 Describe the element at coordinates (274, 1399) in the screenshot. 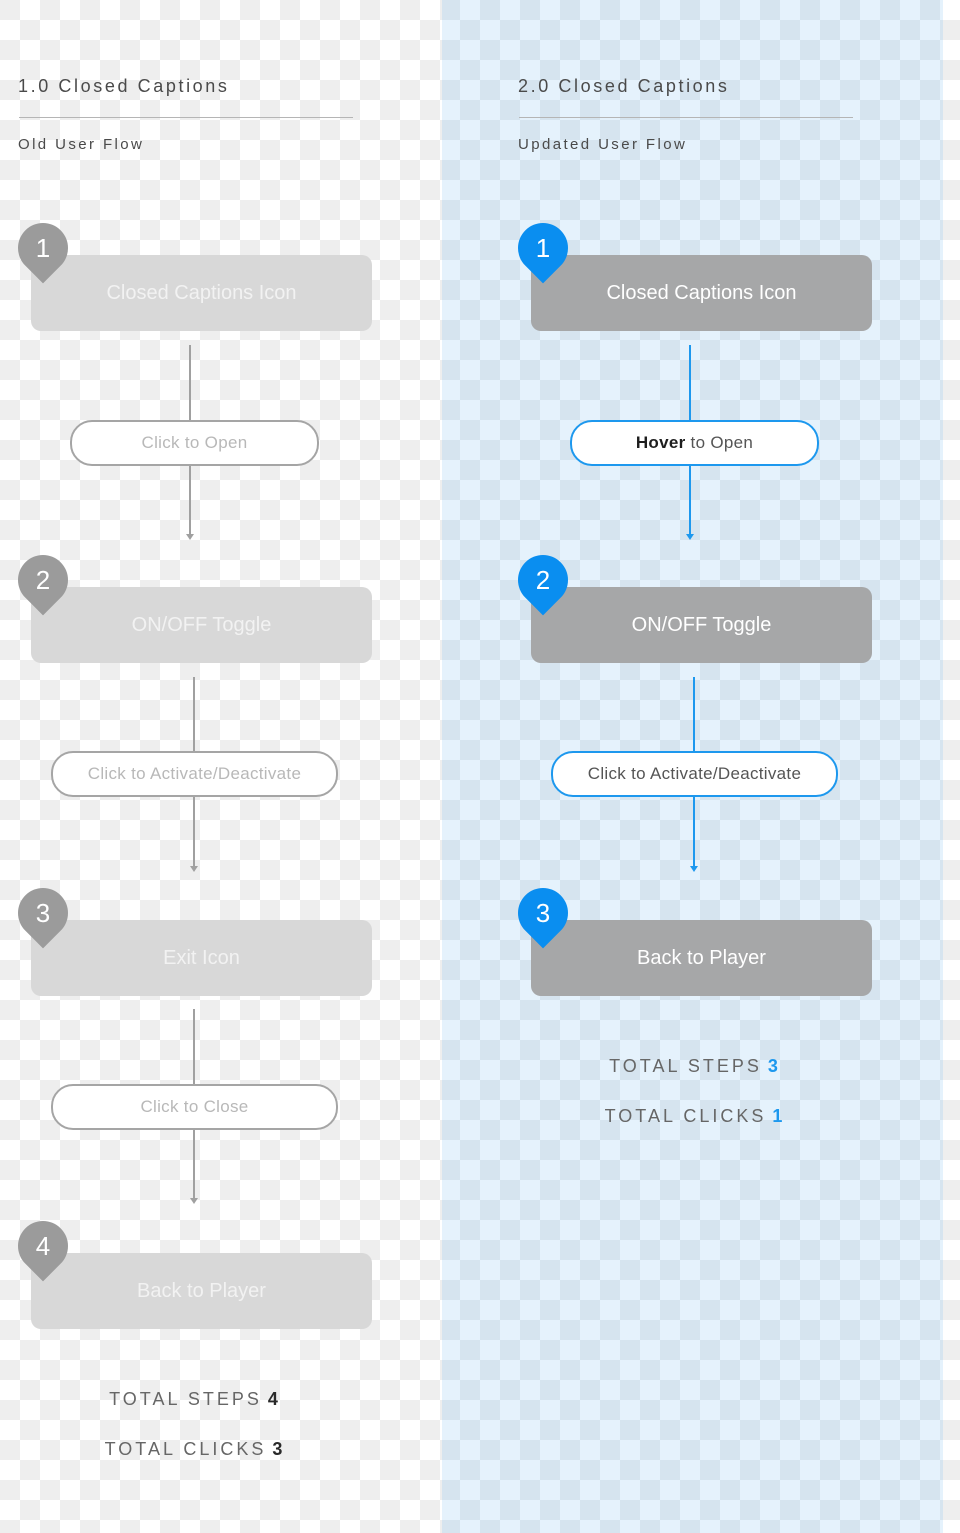

I see `total-steps-value: 4` at that location.